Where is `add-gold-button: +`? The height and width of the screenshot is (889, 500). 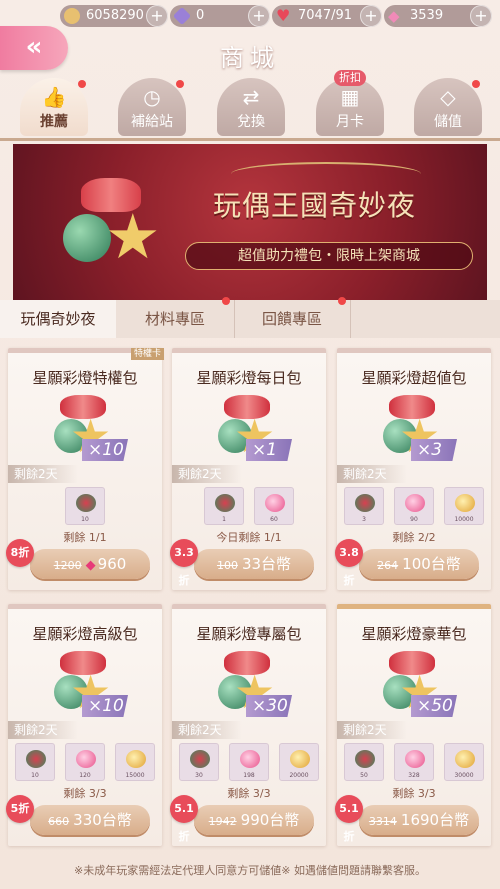
add-gold-button: + is located at coordinates (157, 15).